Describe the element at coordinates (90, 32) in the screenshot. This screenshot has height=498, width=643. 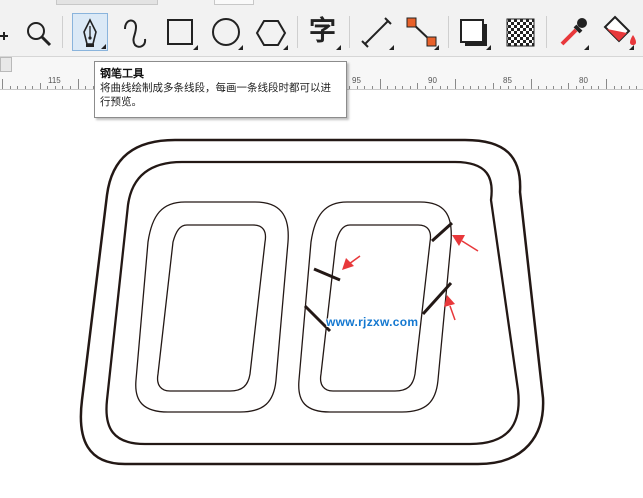
I see `pen-tool` at that location.